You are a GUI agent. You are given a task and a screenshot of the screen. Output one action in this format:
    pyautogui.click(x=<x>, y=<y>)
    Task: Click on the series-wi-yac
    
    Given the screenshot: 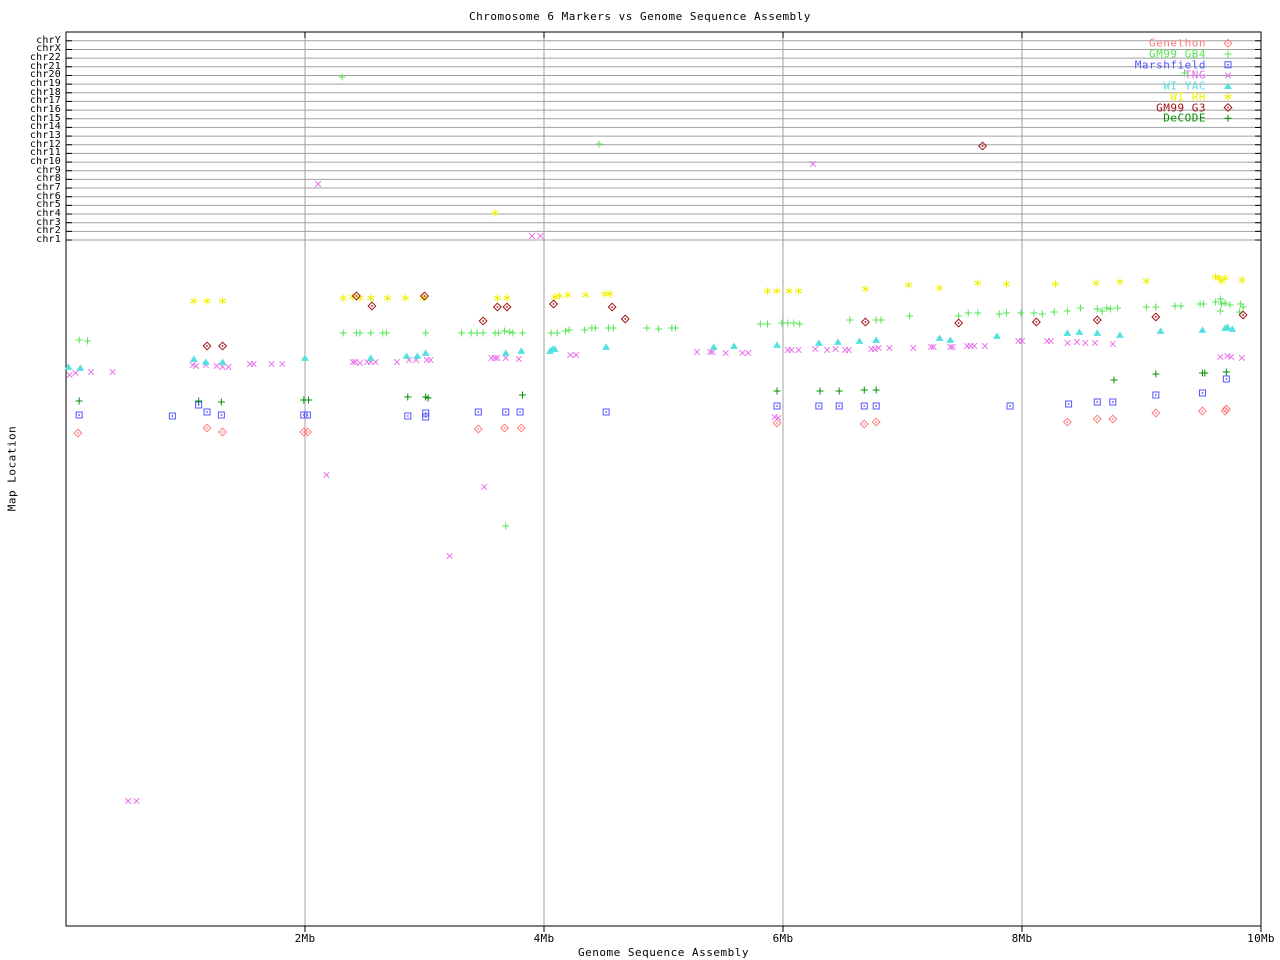 What is the action you would take?
    pyautogui.click(x=650, y=347)
    